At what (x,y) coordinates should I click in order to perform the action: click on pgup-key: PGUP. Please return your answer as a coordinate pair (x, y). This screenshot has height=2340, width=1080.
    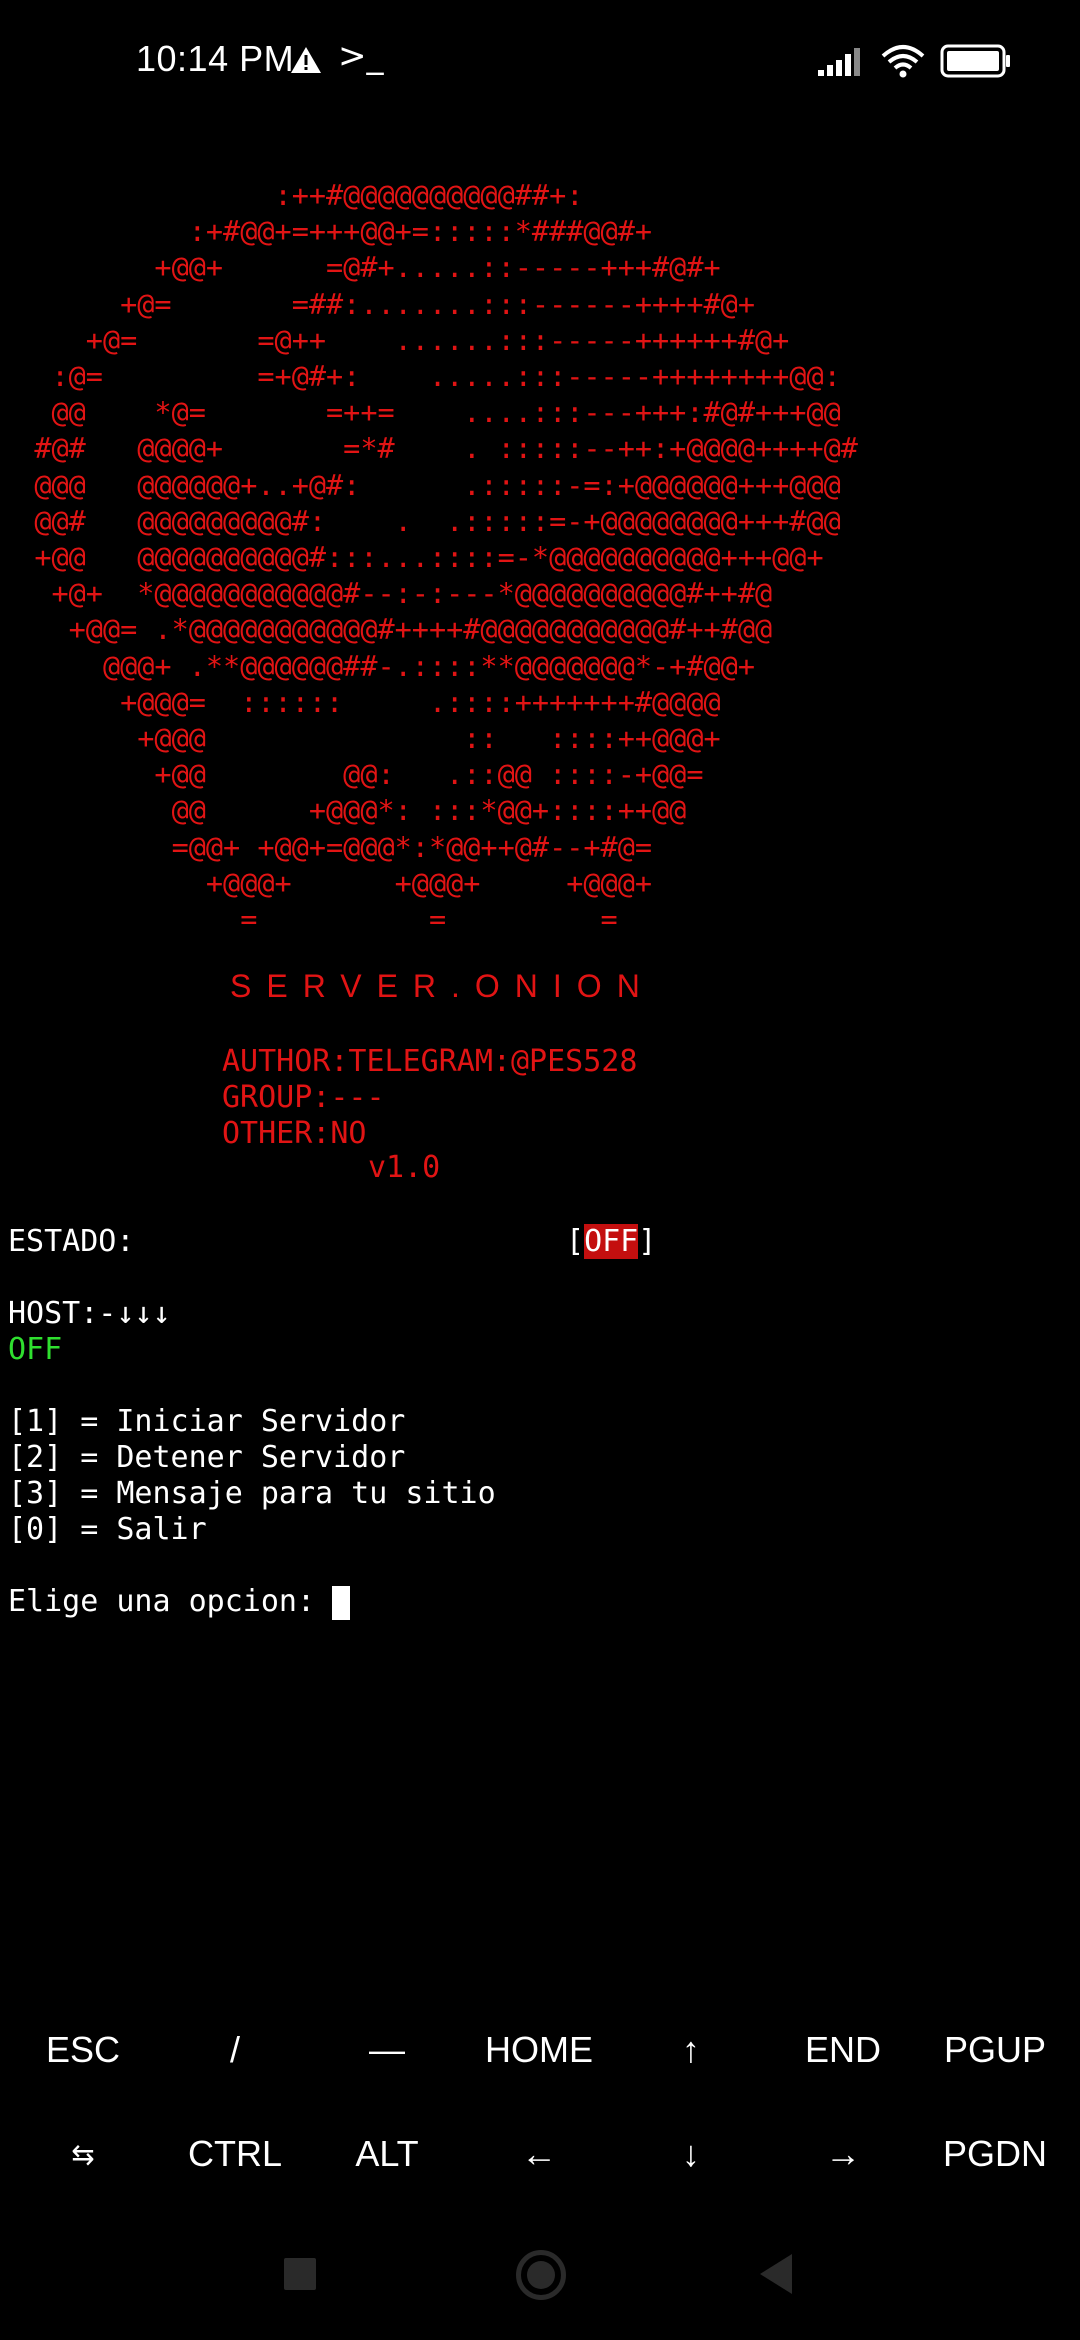
    Looking at the image, I should click on (995, 2050).